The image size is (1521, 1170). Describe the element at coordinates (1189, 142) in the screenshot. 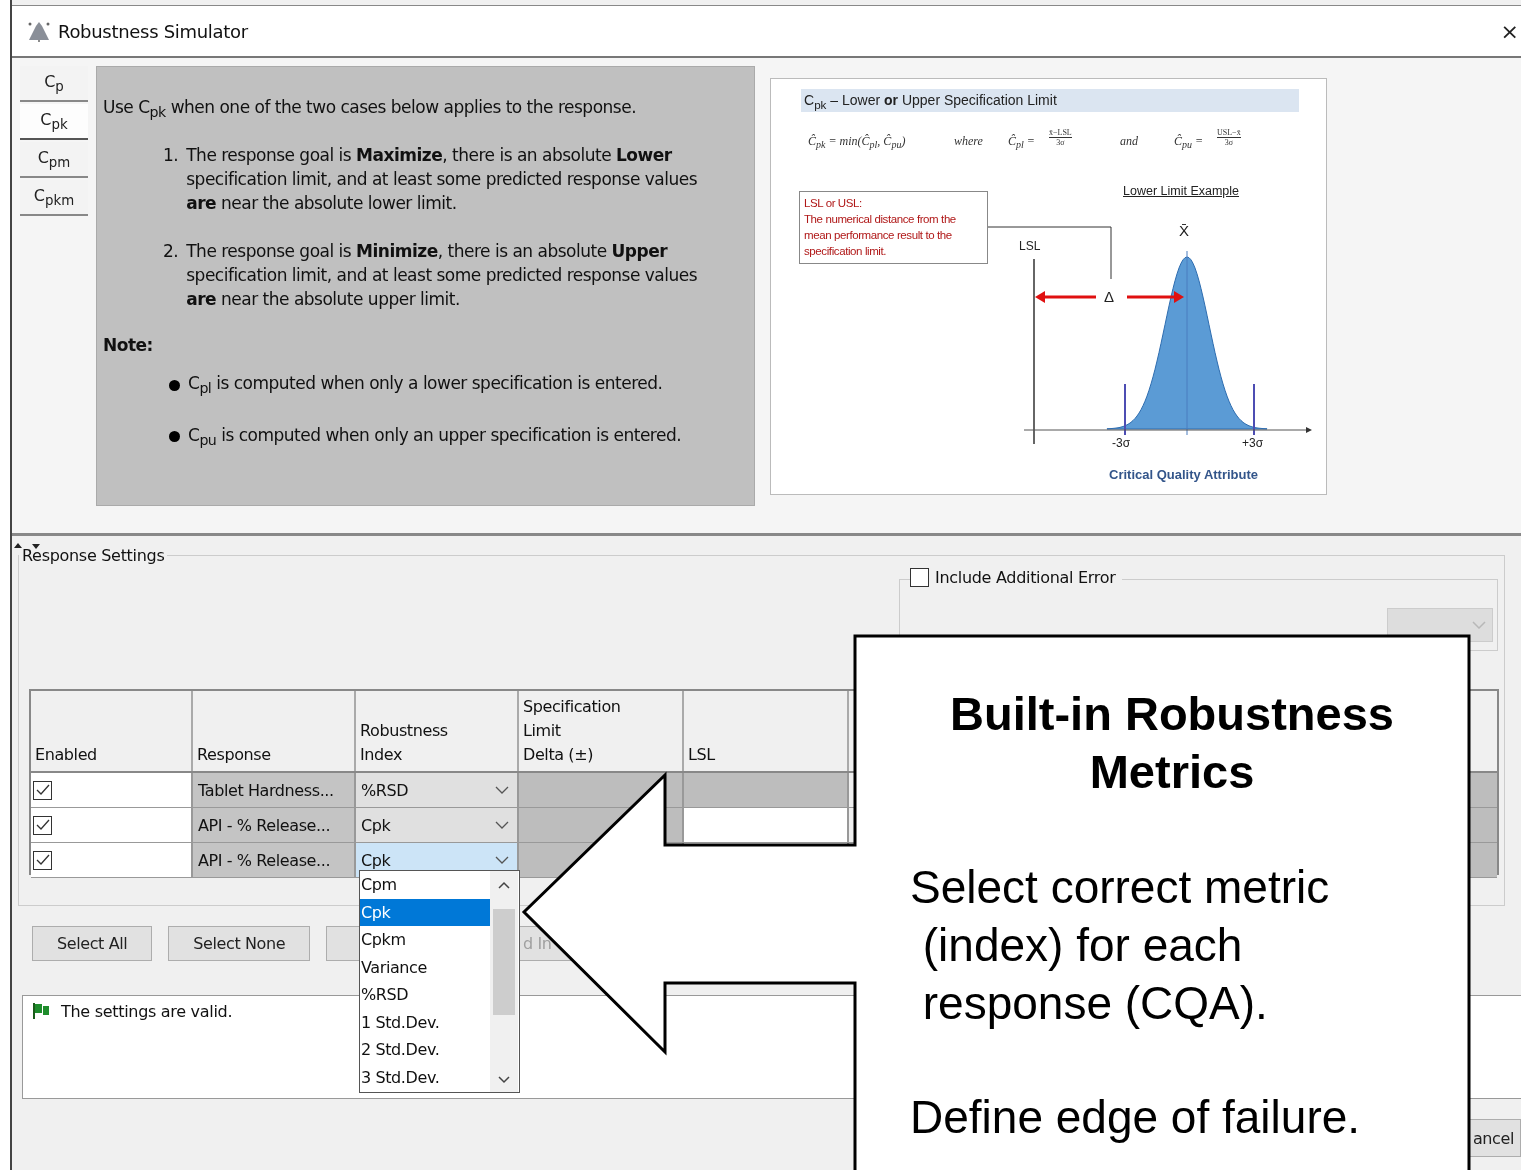

I see `formula: Ĉ$_{pu}$ =` at that location.